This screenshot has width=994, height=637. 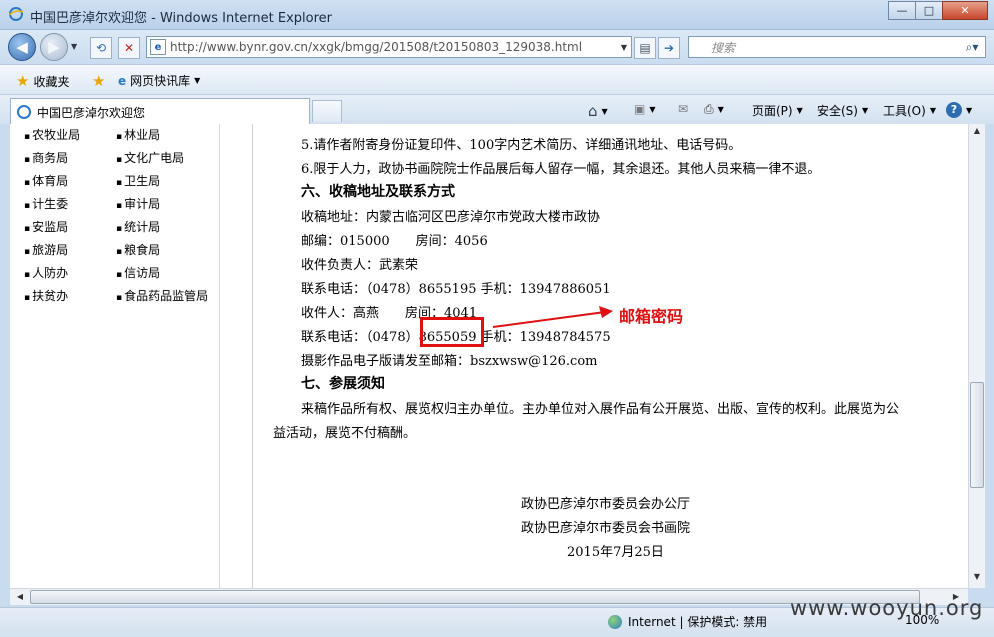 What do you see at coordinates (162, 295) in the screenshot?
I see `sidebar-item: ▪ 食品药品监管局` at bounding box center [162, 295].